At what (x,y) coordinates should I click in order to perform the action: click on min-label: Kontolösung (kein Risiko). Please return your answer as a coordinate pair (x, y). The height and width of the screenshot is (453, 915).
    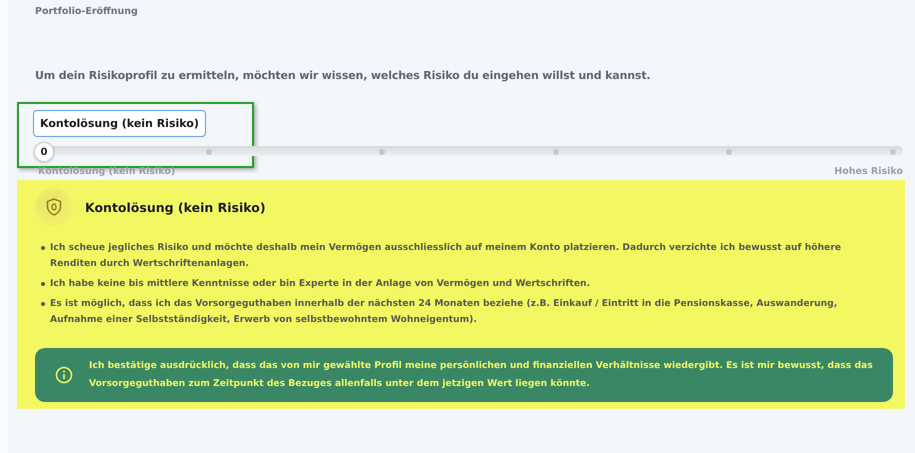
    Looking at the image, I should click on (107, 171).